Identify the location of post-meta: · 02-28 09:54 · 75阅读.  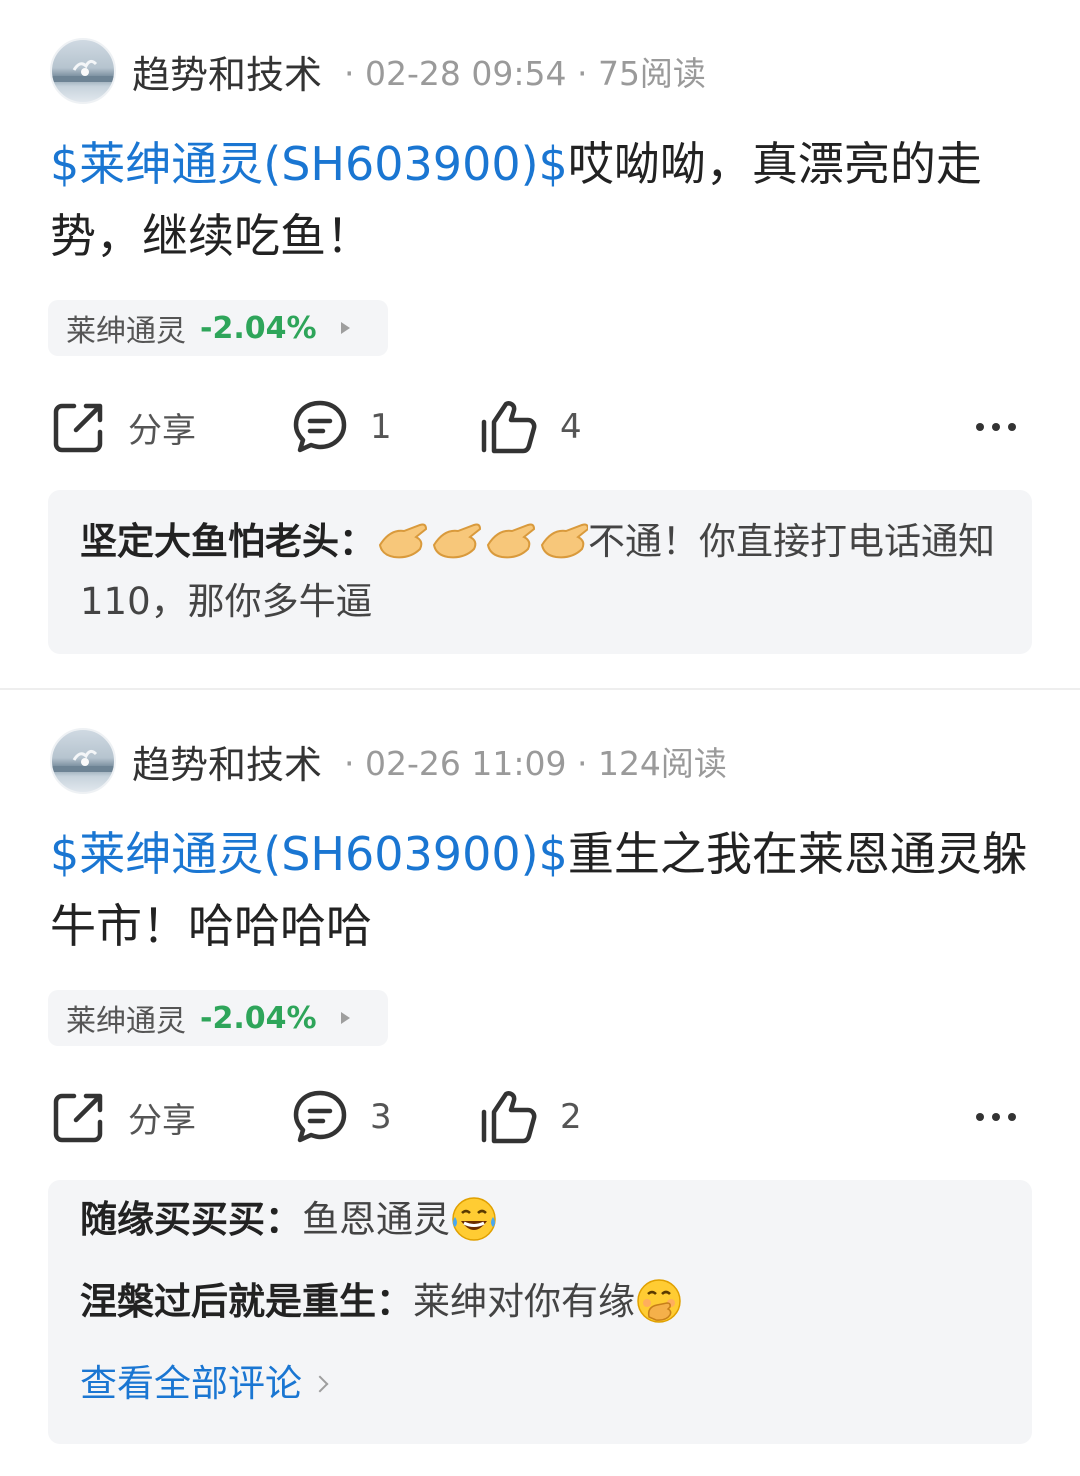
(525, 73).